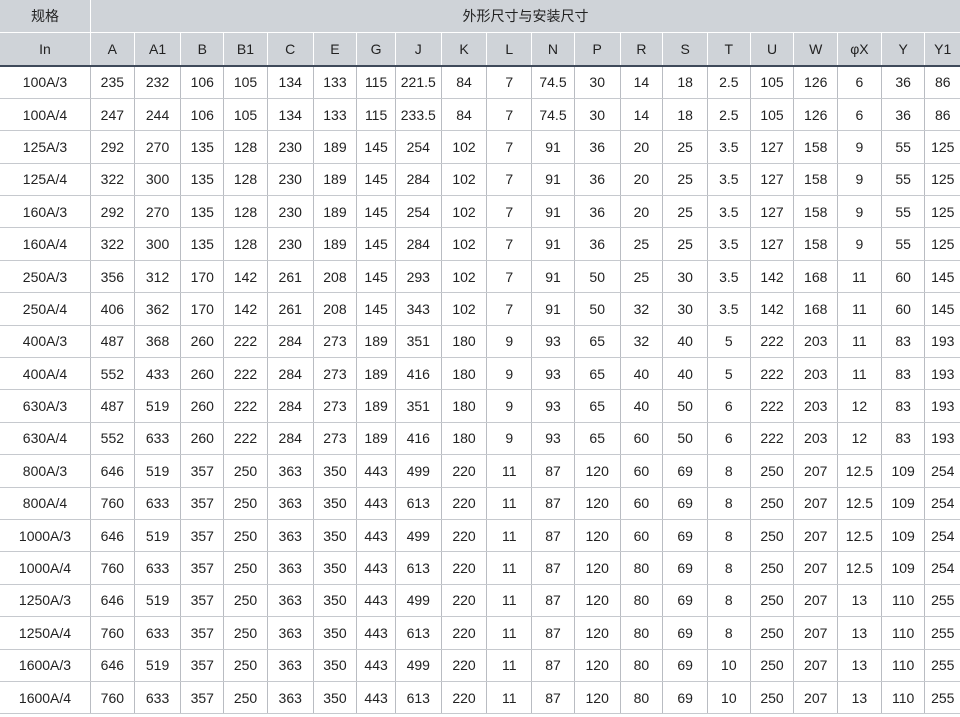  I want to click on dimension-cell: 351, so click(418, 342).